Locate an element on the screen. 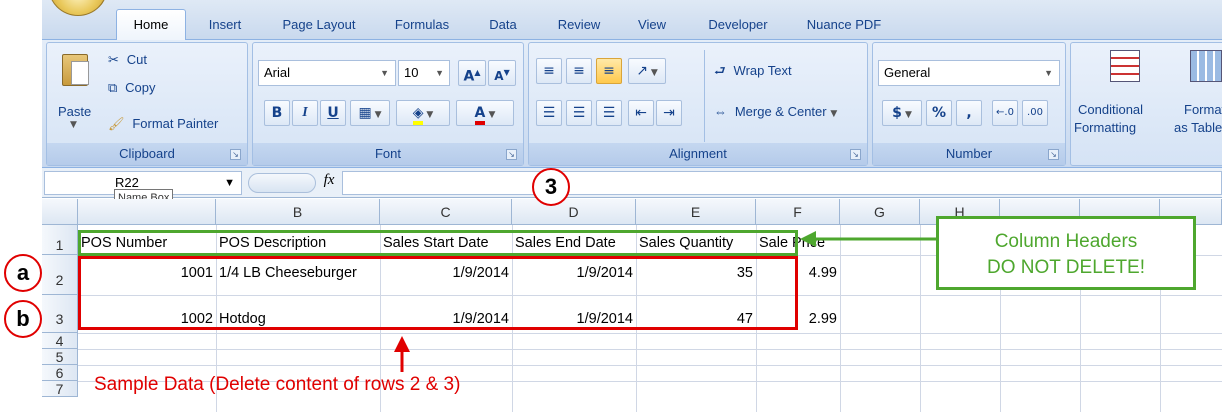 The image size is (1222, 412). green-arrow-icon is located at coordinates (808, 239).